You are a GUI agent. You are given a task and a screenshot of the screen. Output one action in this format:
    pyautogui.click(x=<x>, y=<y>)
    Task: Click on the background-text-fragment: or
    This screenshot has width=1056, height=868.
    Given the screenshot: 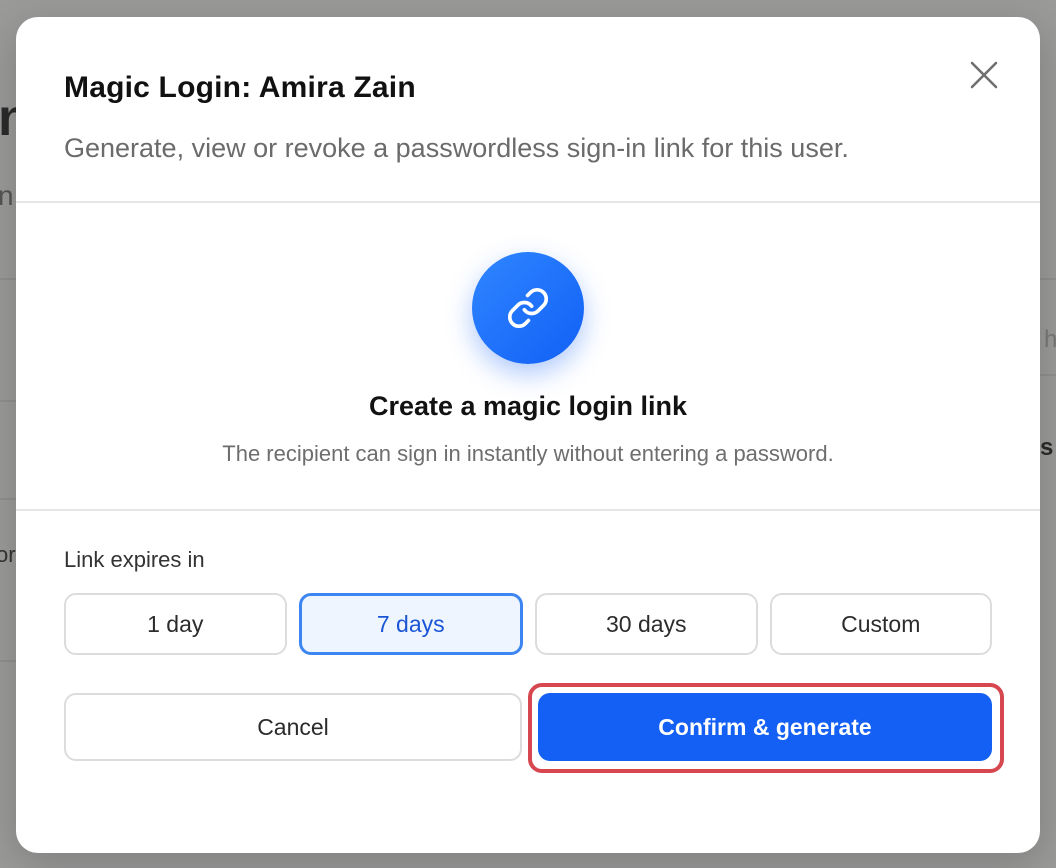 What is the action you would take?
    pyautogui.click(x=8, y=554)
    